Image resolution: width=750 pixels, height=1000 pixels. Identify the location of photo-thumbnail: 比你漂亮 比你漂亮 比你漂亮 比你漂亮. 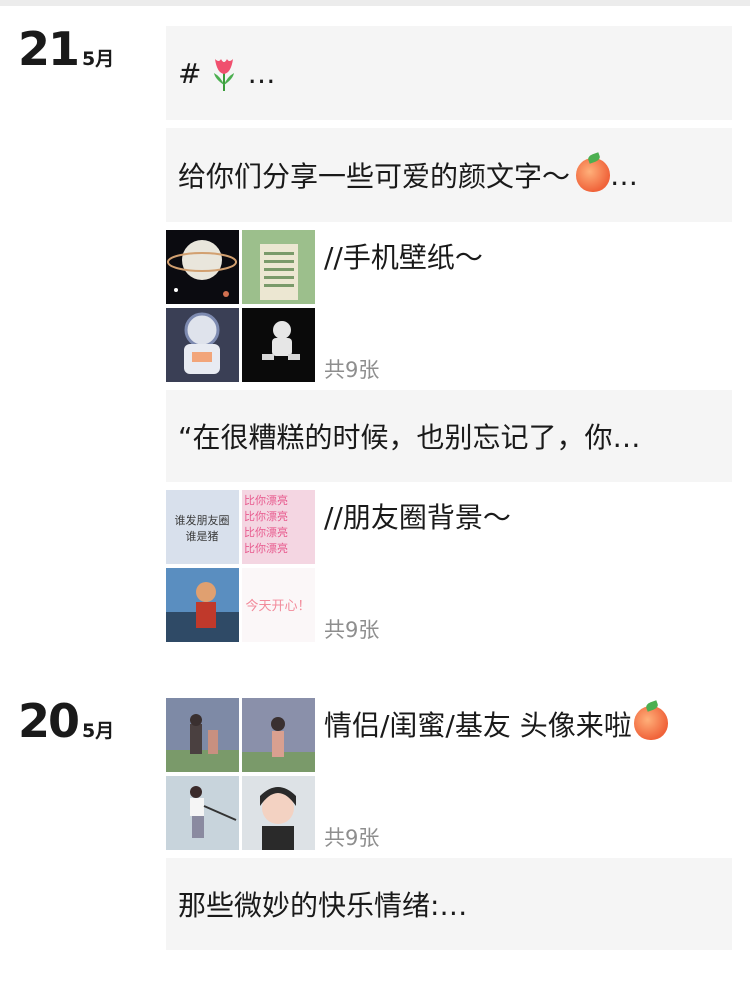
(278, 527).